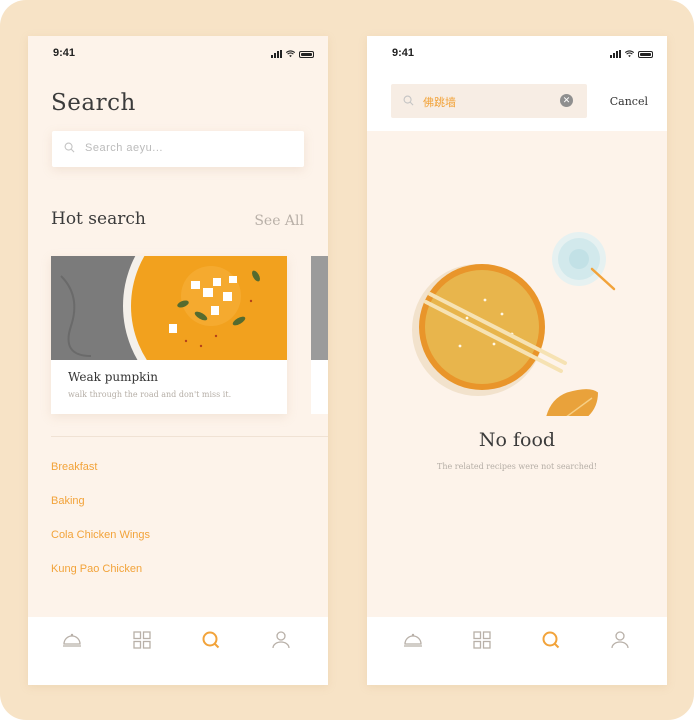 Image resolution: width=694 pixels, height=720 pixels. Describe the element at coordinates (629, 101) in the screenshot. I see `cancel-button: Cancel` at that location.